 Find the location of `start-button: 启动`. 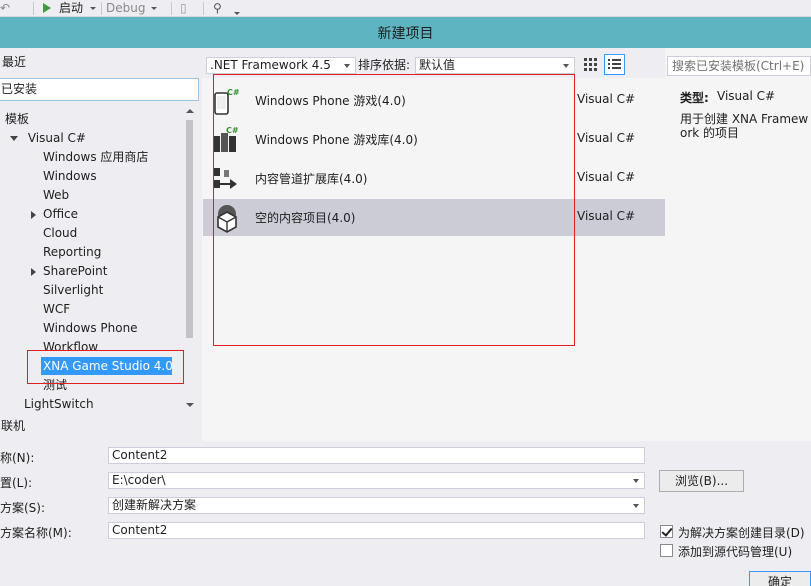

start-button: 启动 is located at coordinates (71, 8).